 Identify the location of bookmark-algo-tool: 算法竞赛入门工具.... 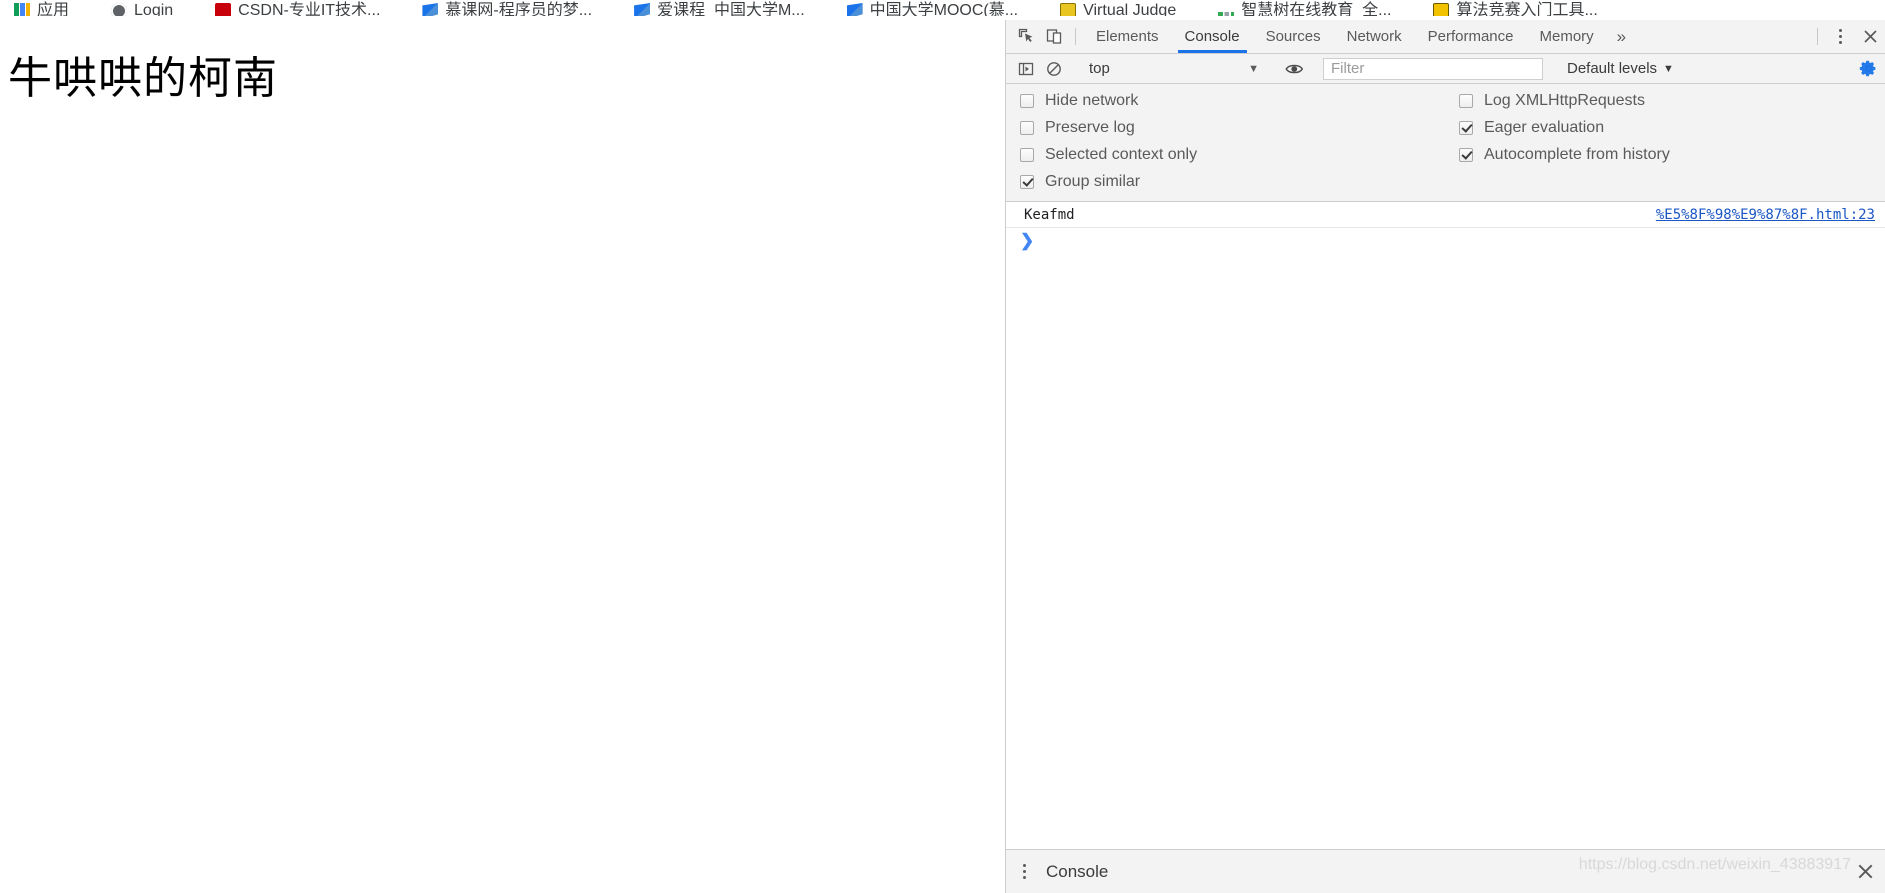
(1515, 9).